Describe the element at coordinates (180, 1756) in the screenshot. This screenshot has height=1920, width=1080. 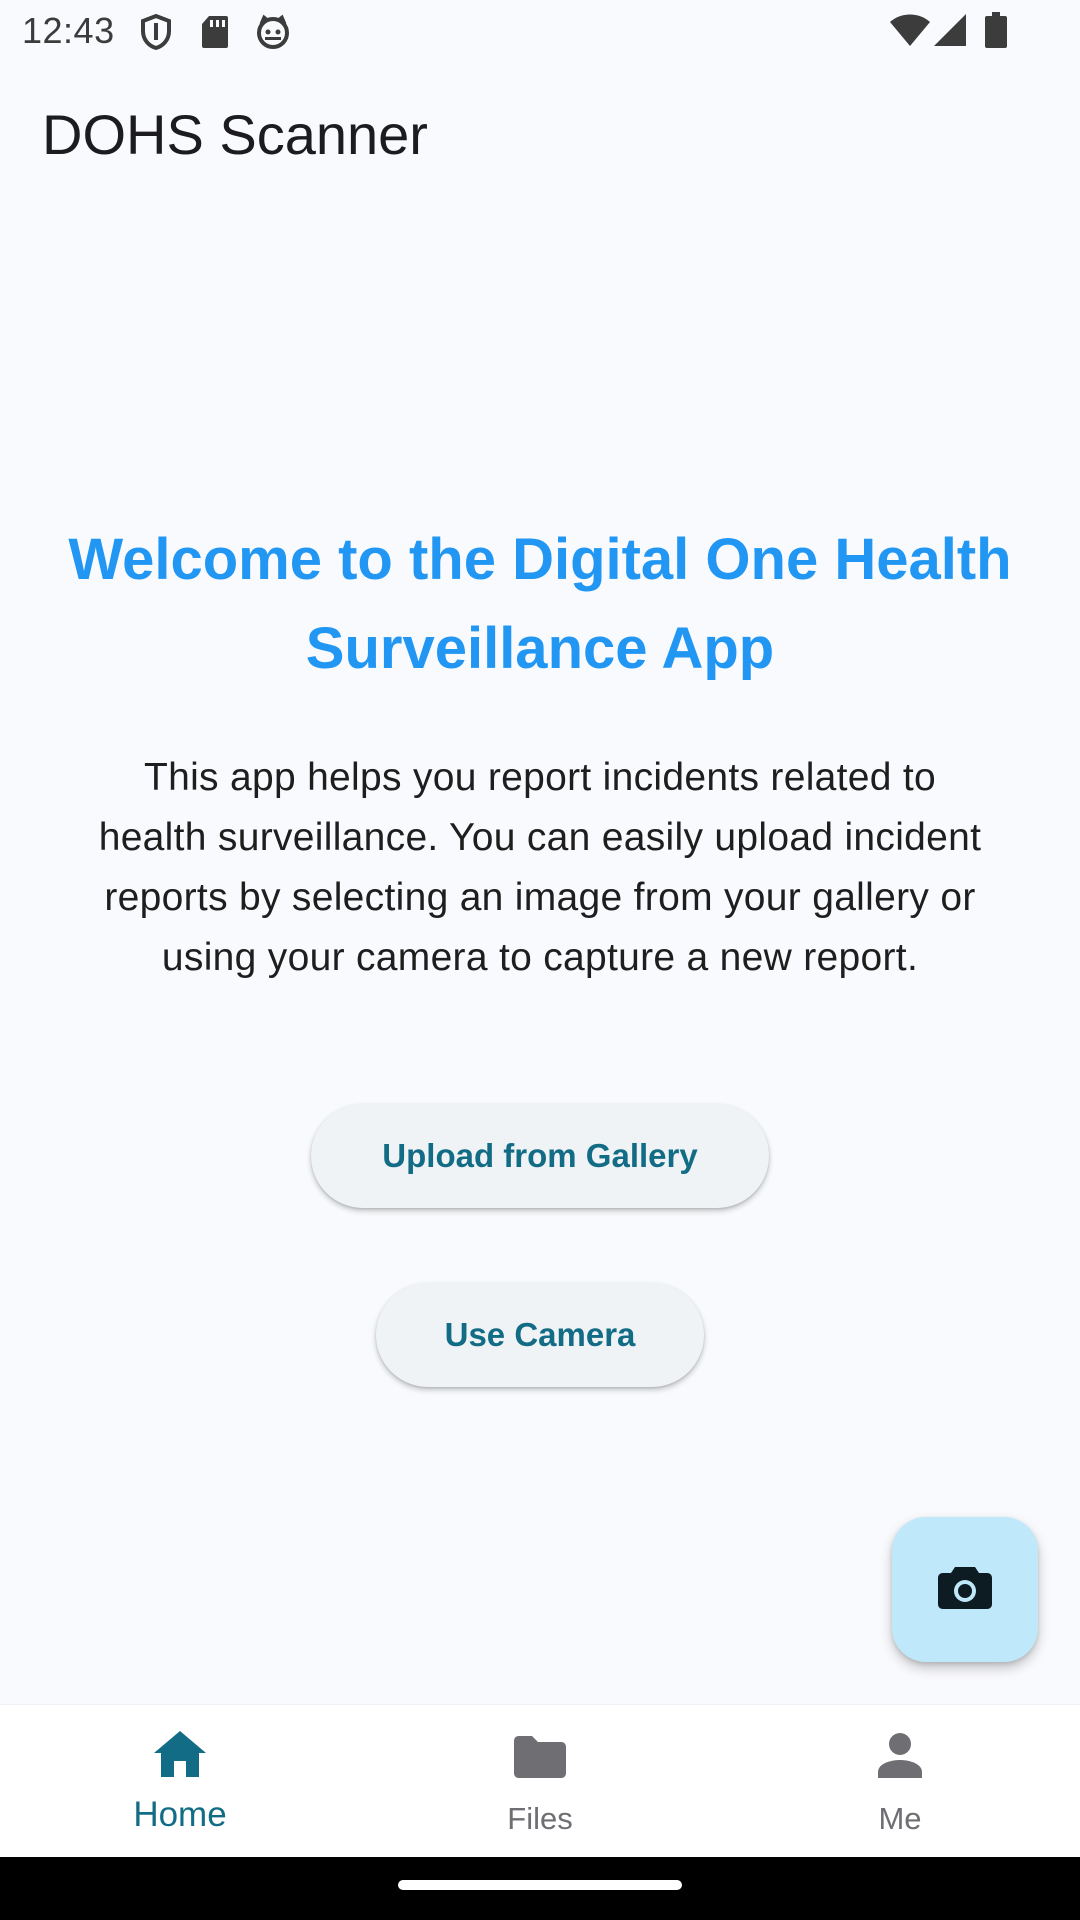
I see `home-icon` at that location.